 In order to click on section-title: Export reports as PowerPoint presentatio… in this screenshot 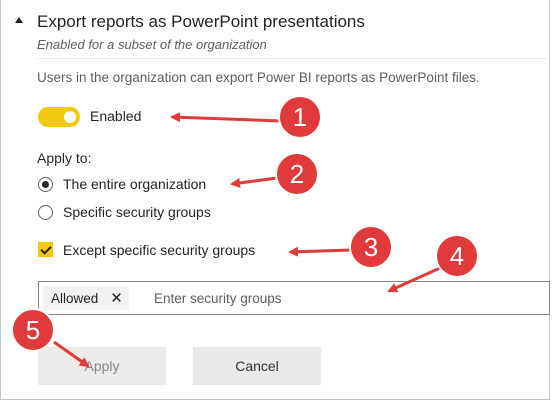, I will do `click(201, 21)`.